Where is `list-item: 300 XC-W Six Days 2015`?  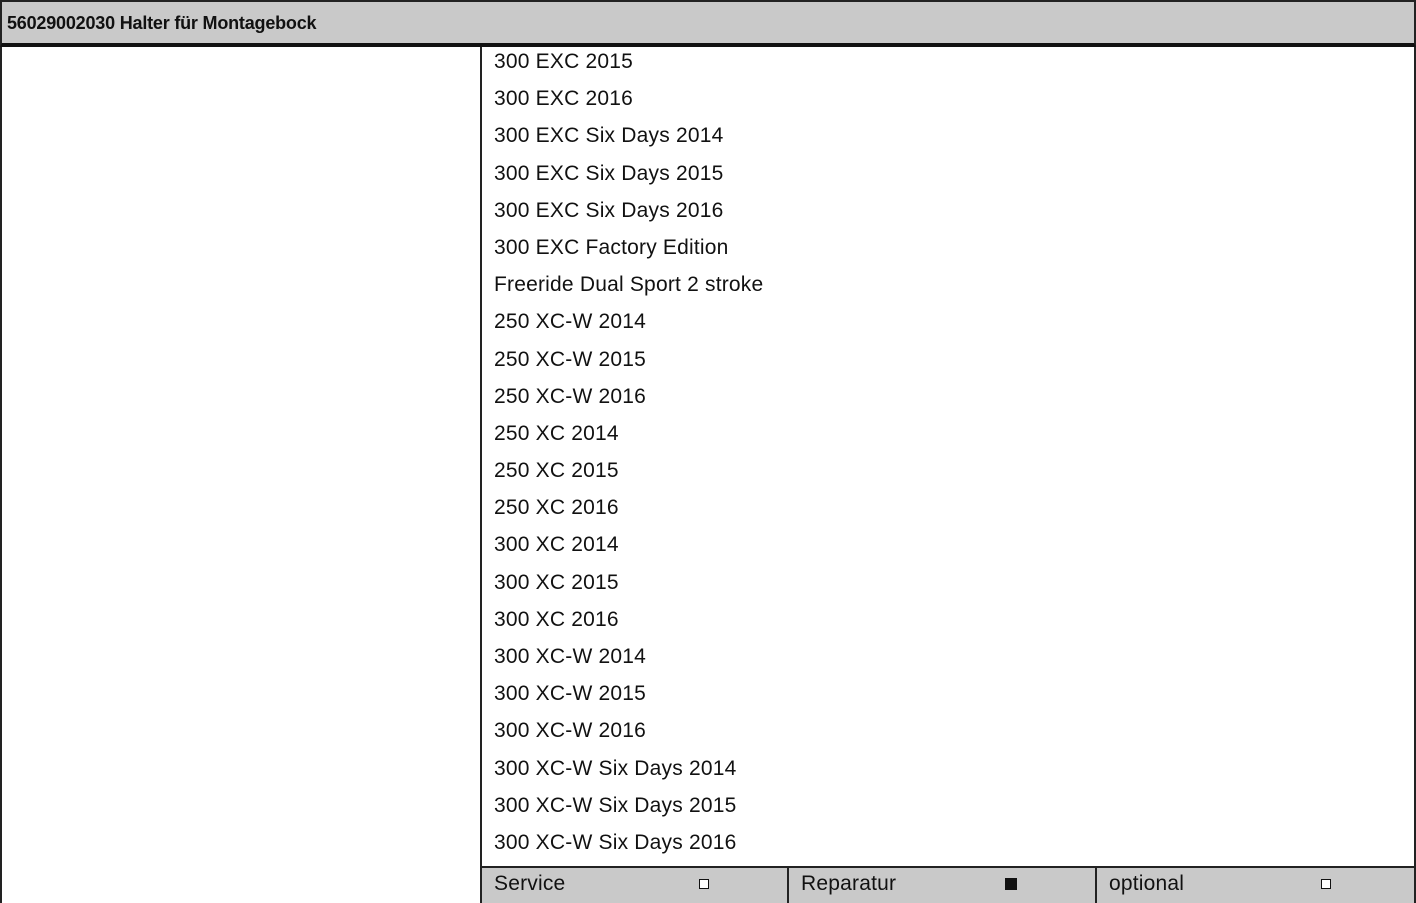 list-item: 300 XC-W Six Days 2015 is located at coordinates (615, 805).